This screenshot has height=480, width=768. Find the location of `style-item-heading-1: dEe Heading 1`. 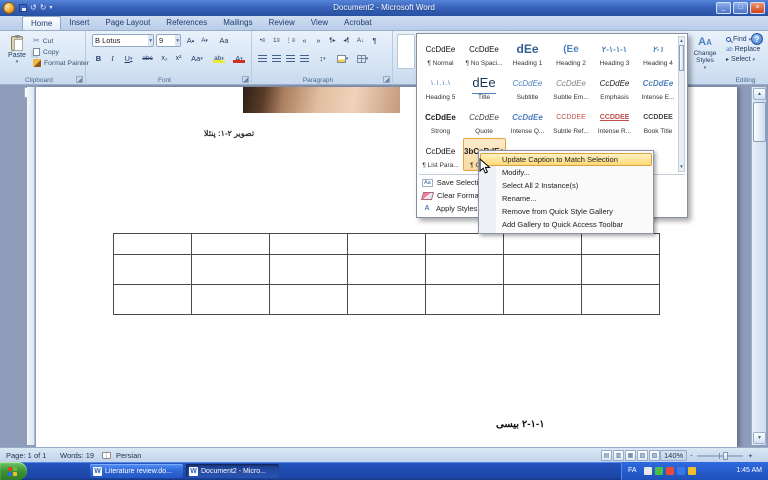

style-item-heading-1: dEe Heading 1 is located at coordinates (527, 52).